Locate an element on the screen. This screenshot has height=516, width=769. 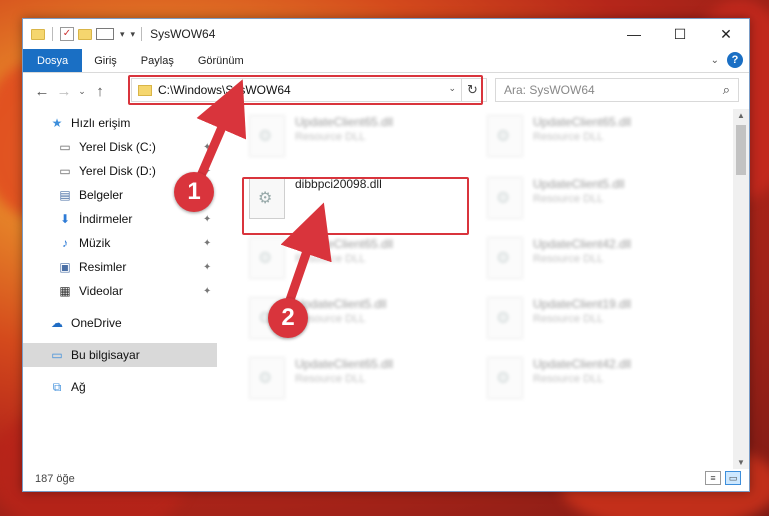
callout-badge-1: 1 is located at coordinates (194, 192).